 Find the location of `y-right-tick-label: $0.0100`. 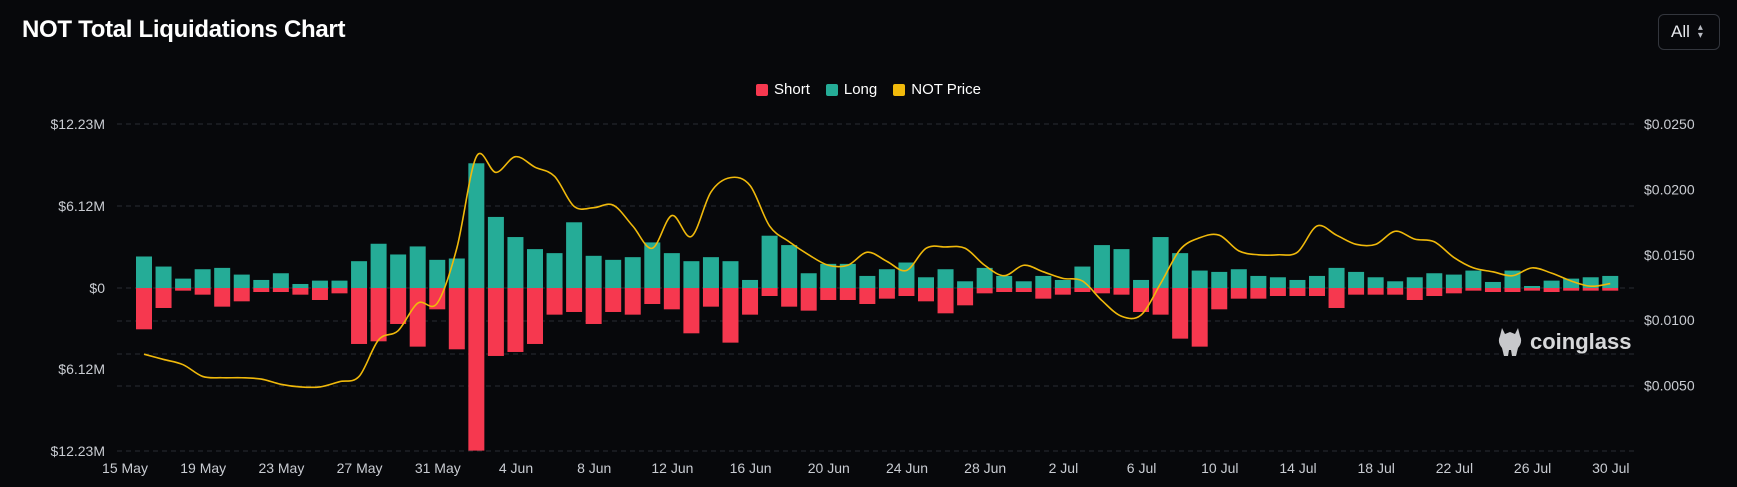

y-right-tick-label: $0.0100 is located at coordinates (1669, 320).